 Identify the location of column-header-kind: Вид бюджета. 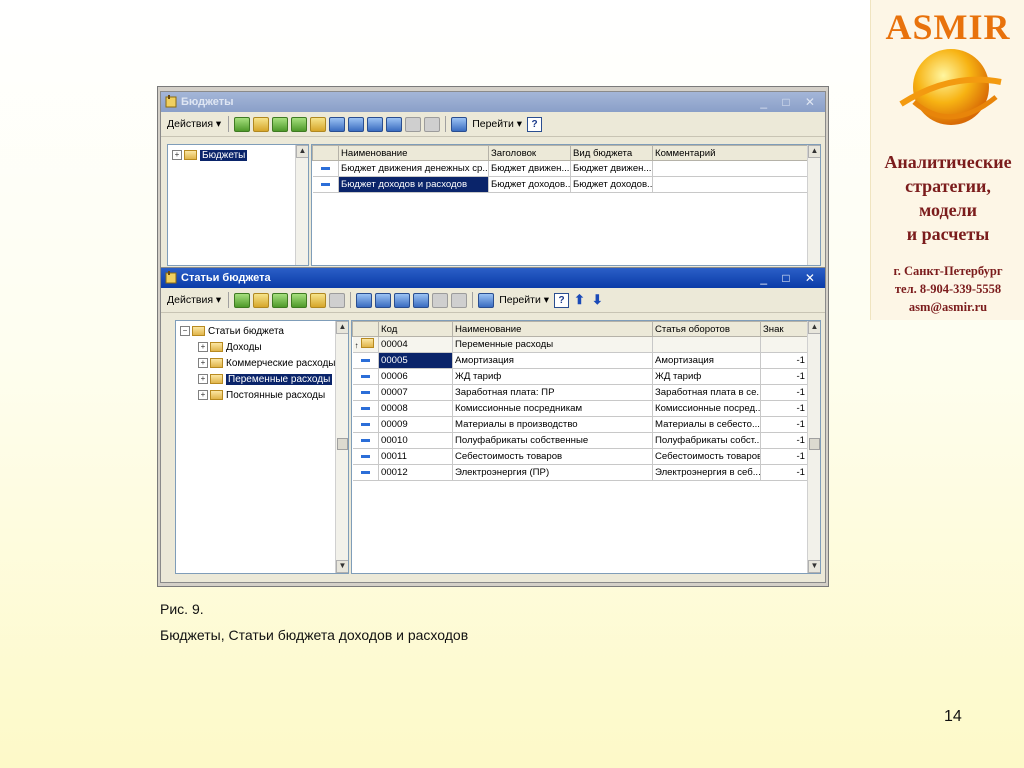
(611, 153).